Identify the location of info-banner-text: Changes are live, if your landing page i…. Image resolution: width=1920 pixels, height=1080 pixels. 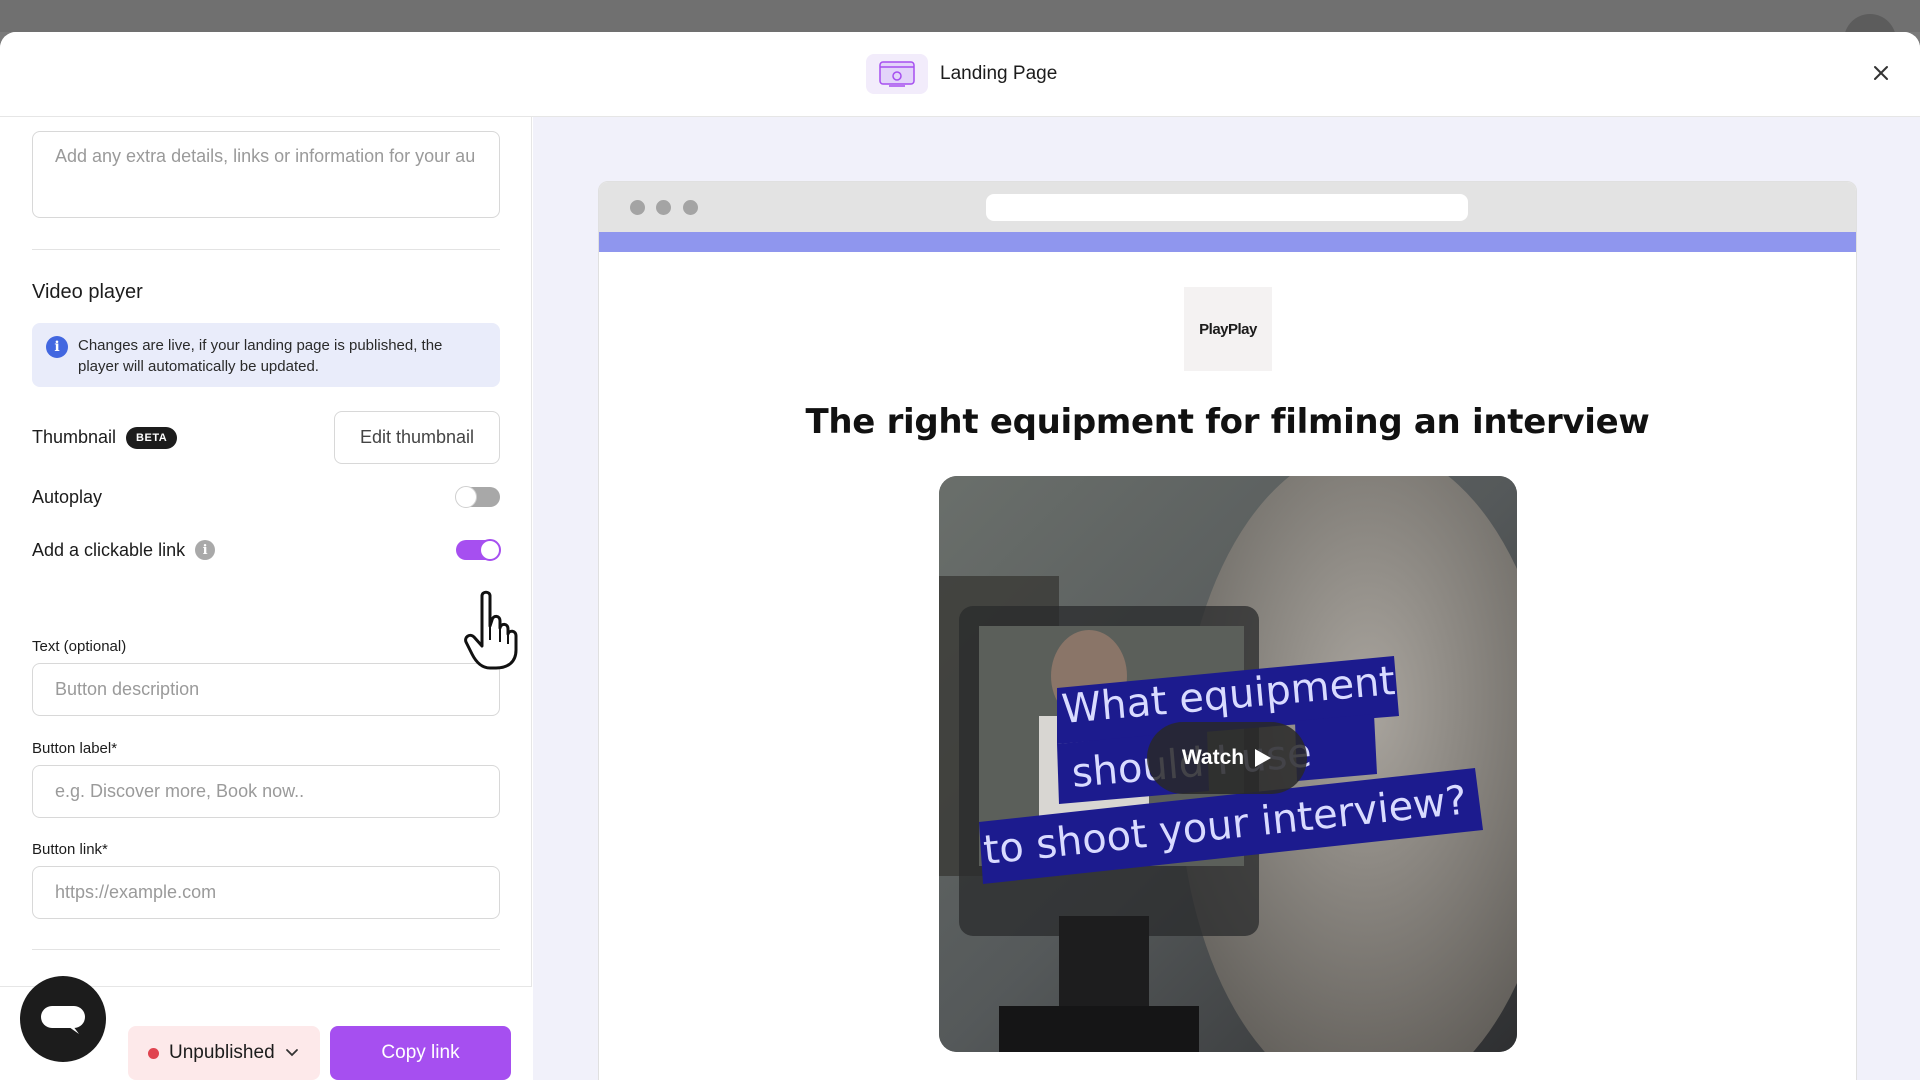
(260, 356).